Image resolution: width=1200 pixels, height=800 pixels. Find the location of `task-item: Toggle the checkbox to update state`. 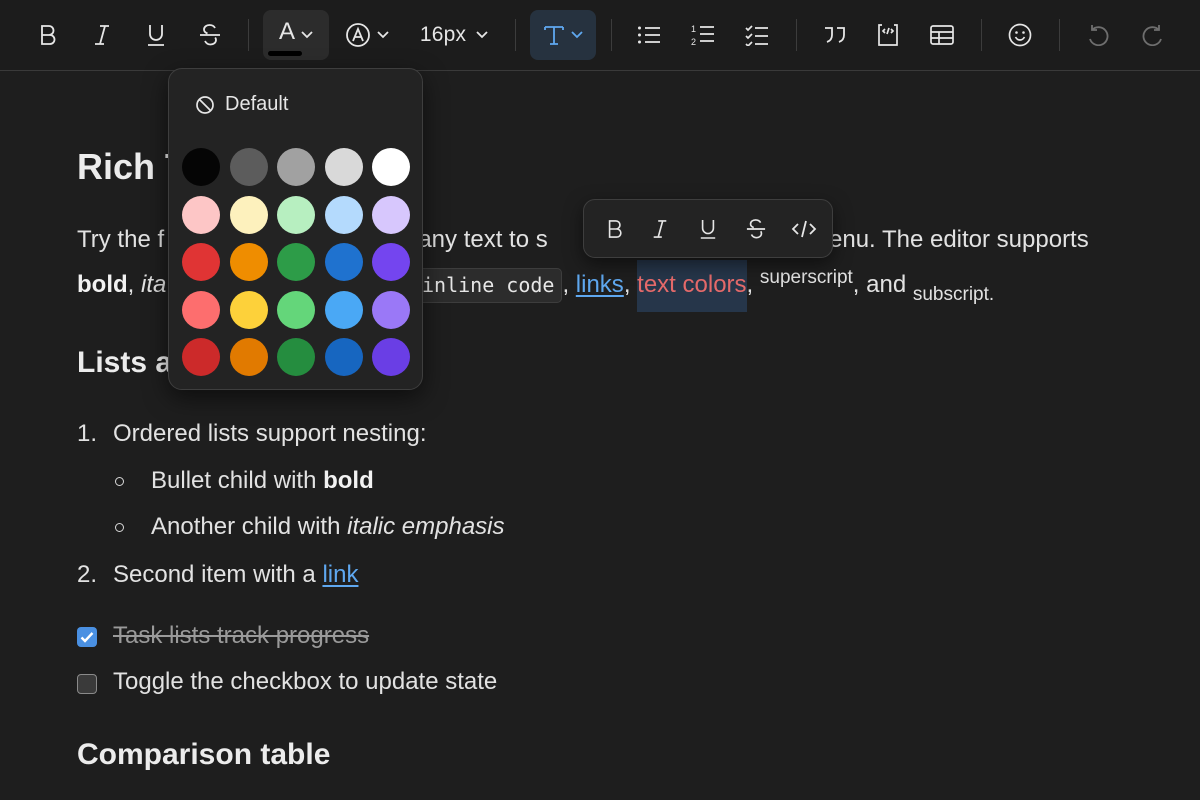

task-item: Toggle the checkbox to update state is located at coordinates (305, 681).